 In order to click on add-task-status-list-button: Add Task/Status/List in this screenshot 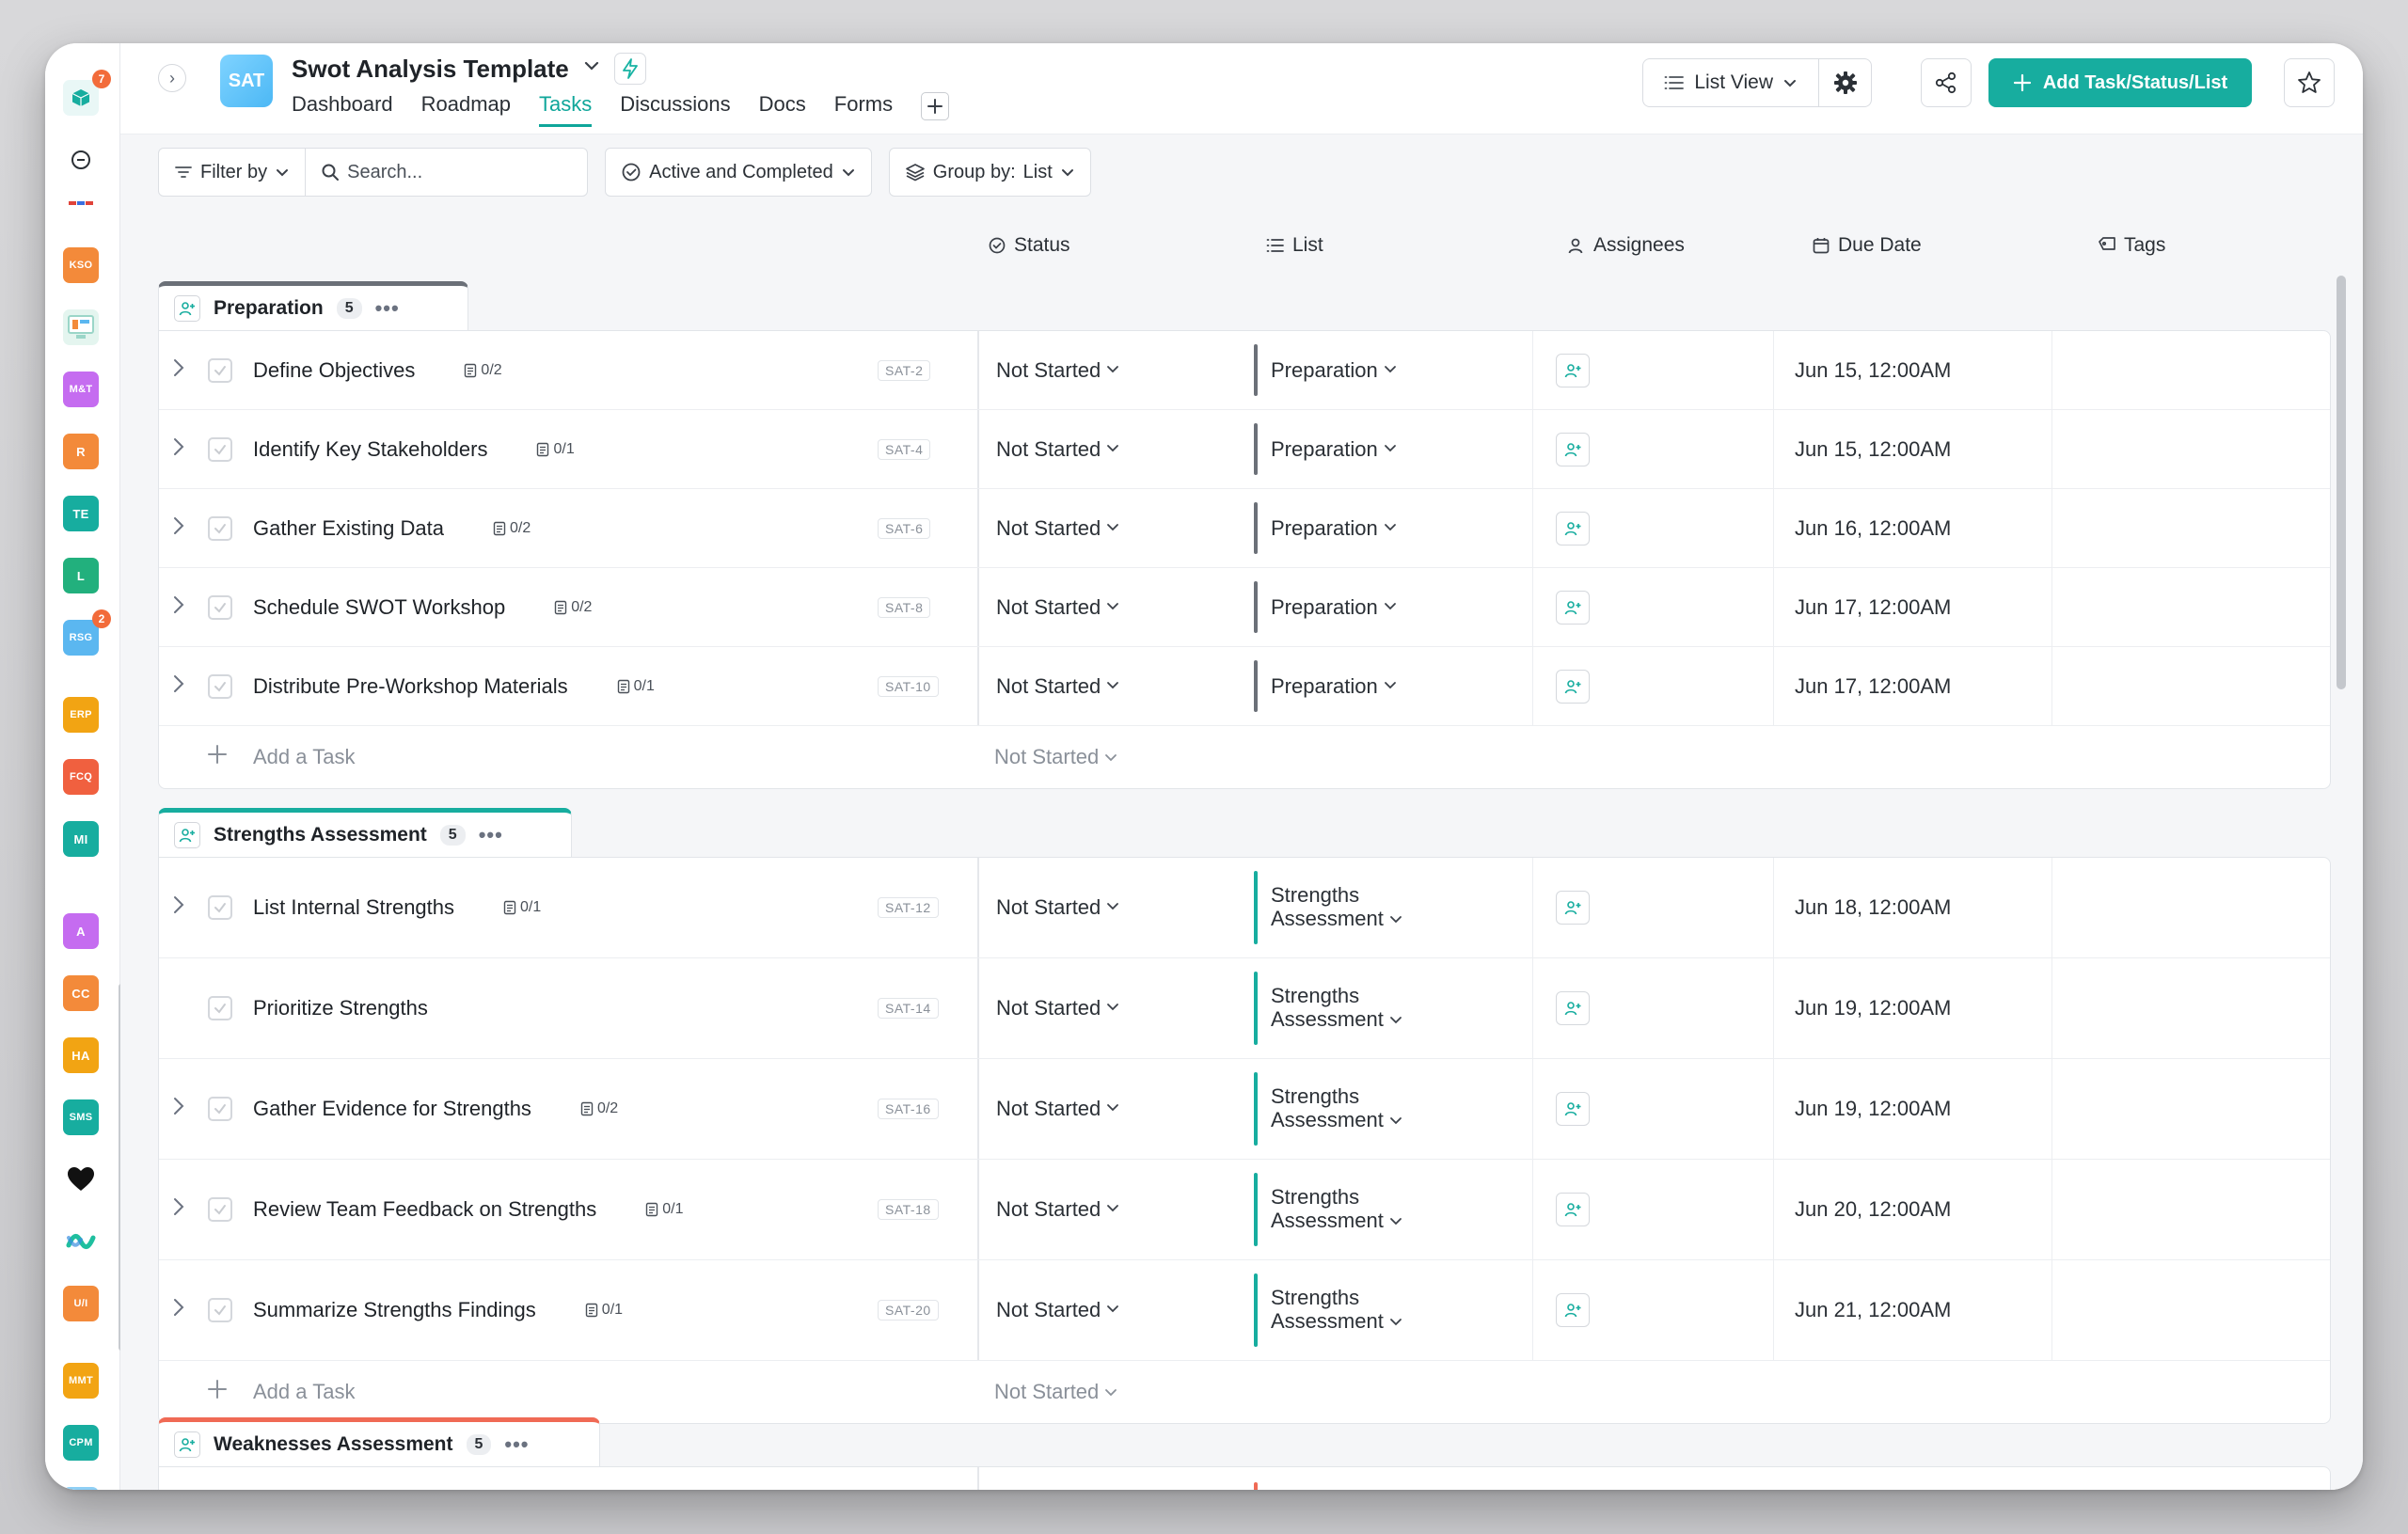, I will do `click(2120, 82)`.